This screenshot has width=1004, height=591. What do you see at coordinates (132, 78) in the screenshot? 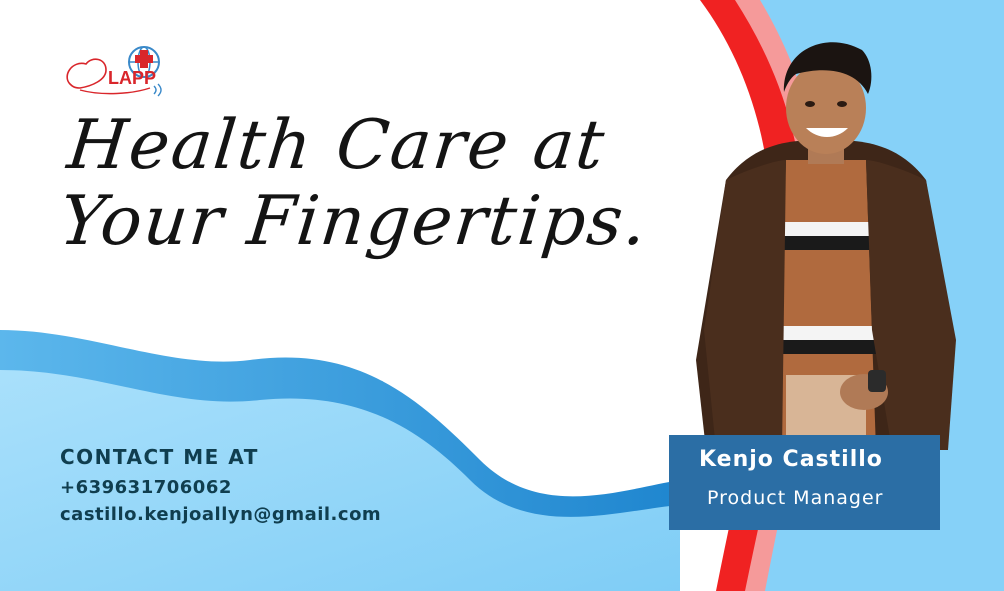
I see `logo-text: LAPP` at bounding box center [132, 78].